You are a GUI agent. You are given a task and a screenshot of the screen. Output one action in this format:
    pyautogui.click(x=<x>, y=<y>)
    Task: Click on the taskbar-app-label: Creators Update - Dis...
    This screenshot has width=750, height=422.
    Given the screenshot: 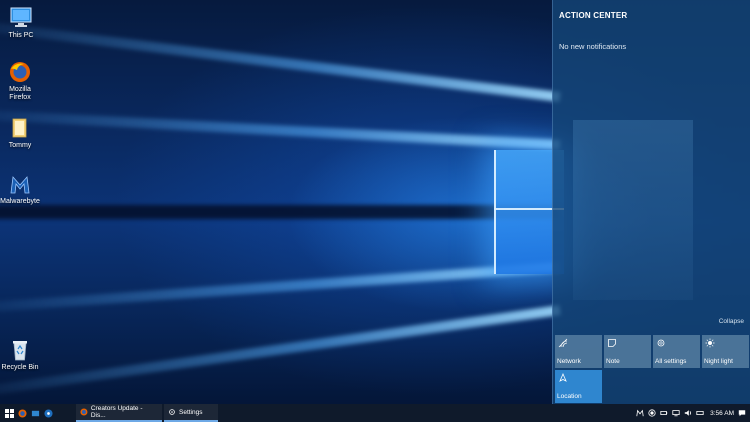 What is the action you would take?
    pyautogui.click(x=116, y=412)
    